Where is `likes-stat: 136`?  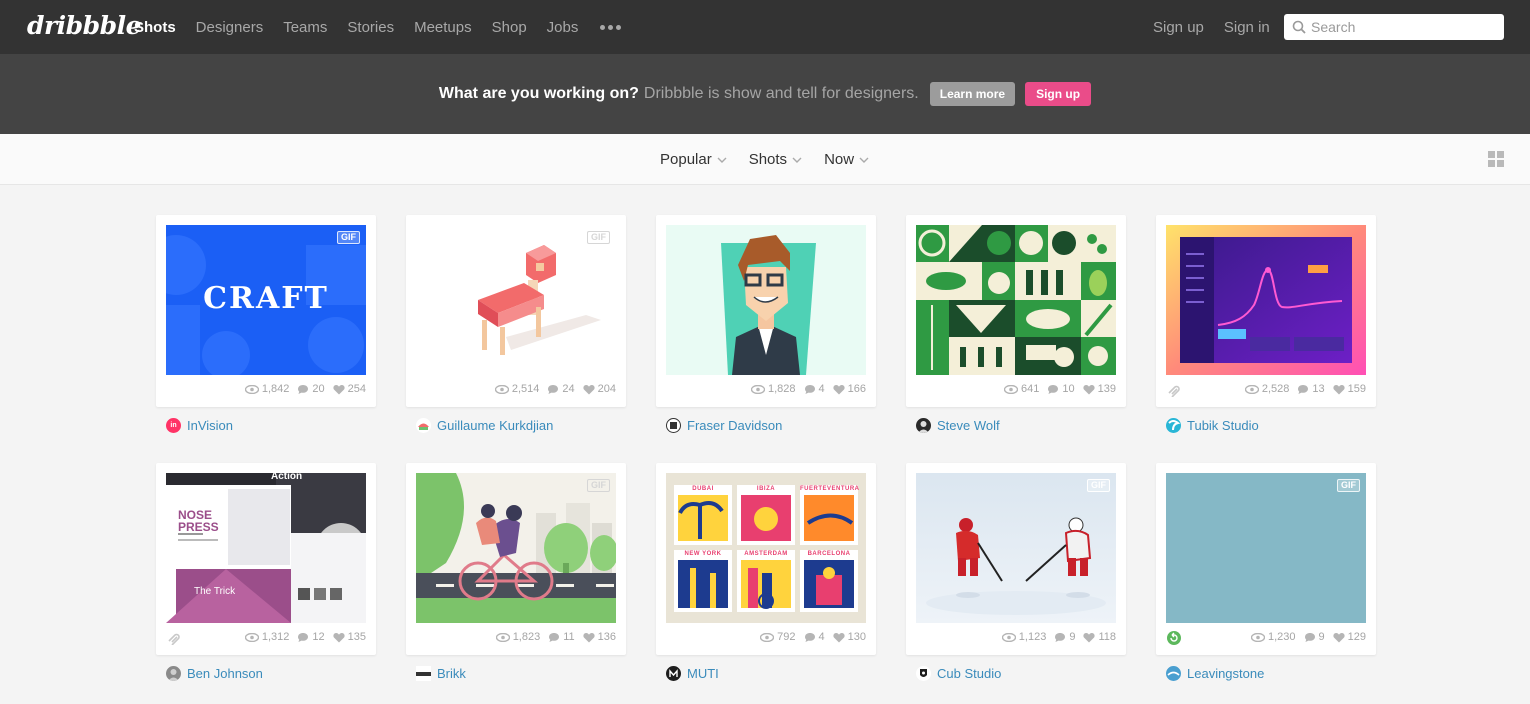 likes-stat: 136 is located at coordinates (599, 637).